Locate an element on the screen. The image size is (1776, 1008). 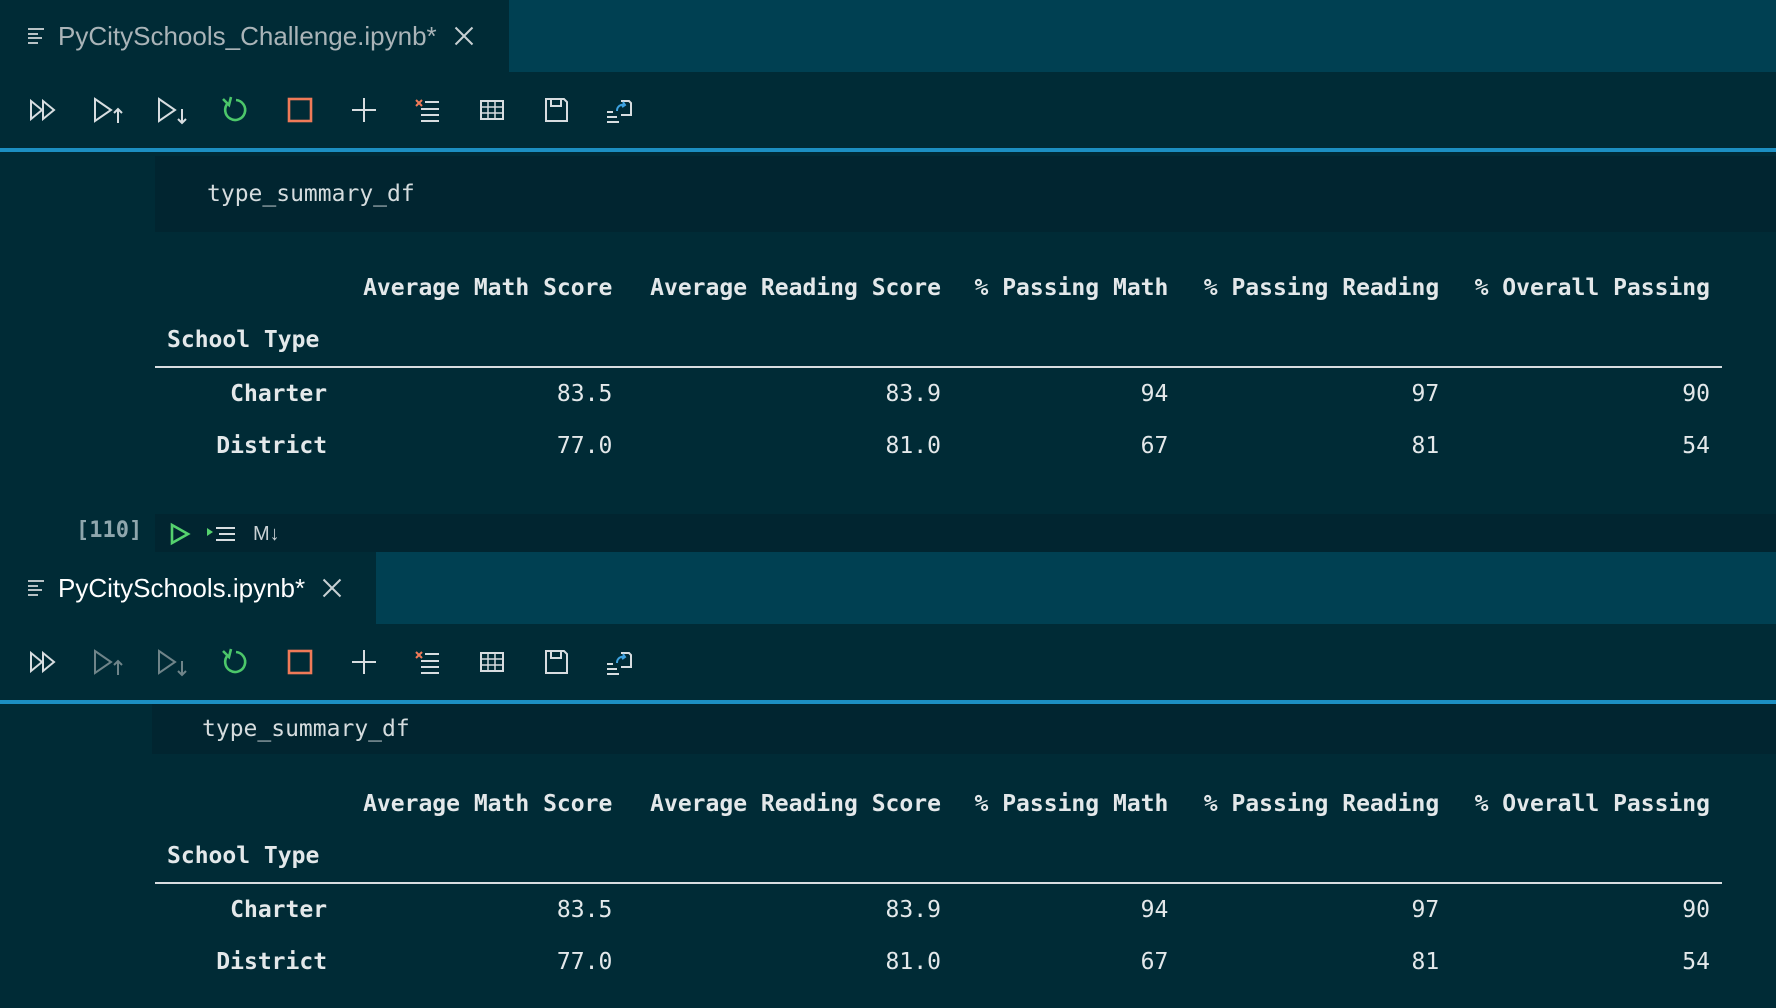
table-cell: 81 is located at coordinates (1425, 446).